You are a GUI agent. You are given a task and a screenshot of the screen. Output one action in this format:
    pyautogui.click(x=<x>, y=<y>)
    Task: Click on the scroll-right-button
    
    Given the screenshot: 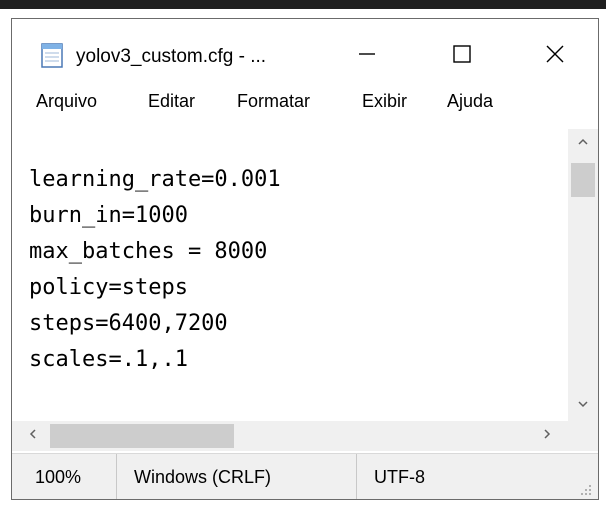 What is the action you would take?
    pyautogui.click(x=547, y=436)
    